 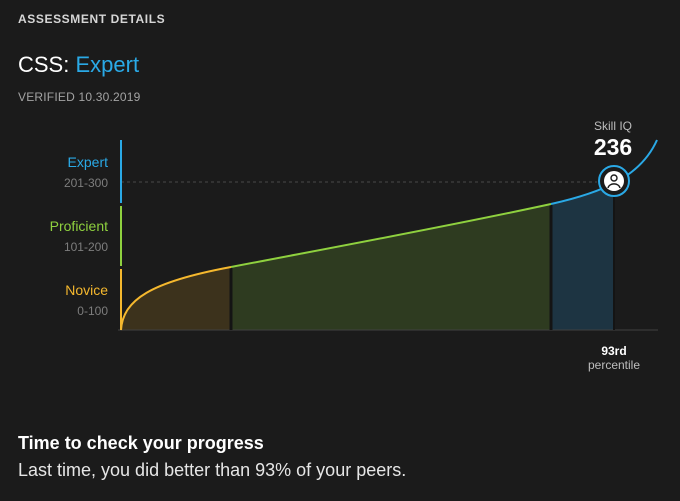 What do you see at coordinates (391, 267) in the screenshot?
I see `proficient-region` at bounding box center [391, 267].